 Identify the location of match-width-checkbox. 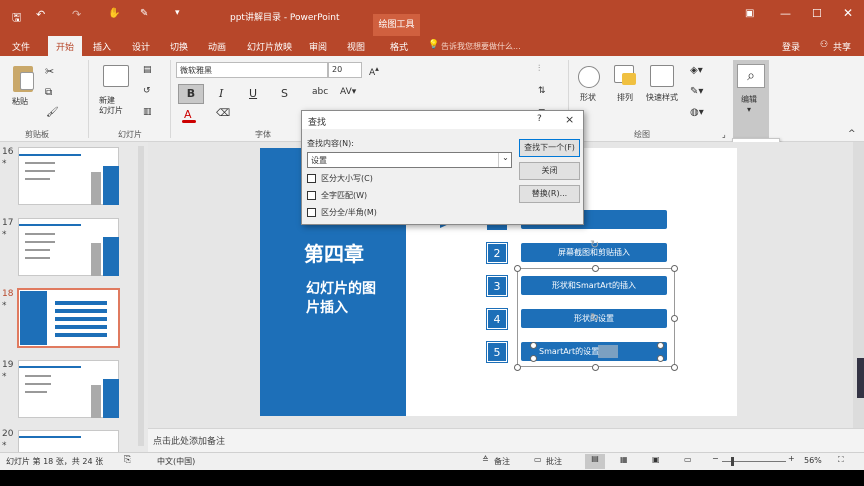
(311, 212).